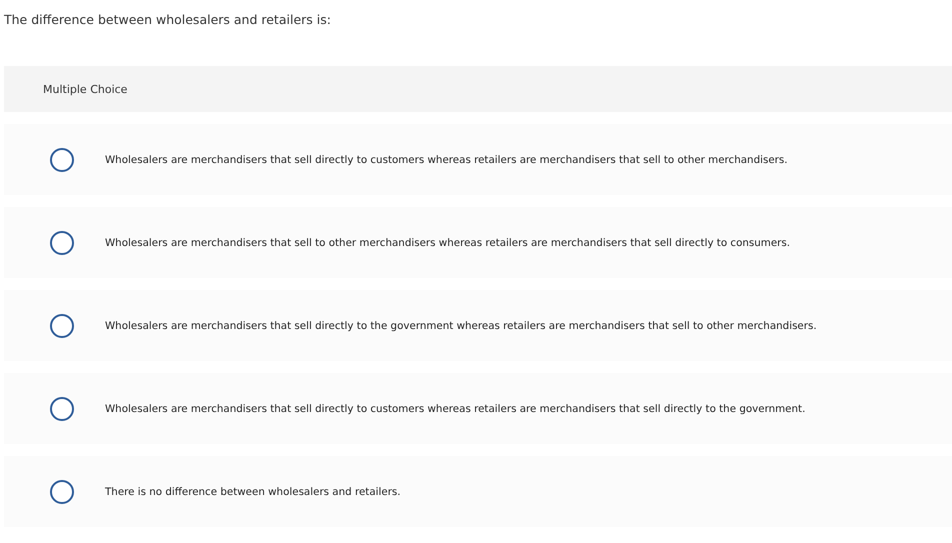 The image size is (952, 543). What do you see at coordinates (85, 89) in the screenshot?
I see `question-type-label: Multiple Choice` at bounding box center [85, 89].